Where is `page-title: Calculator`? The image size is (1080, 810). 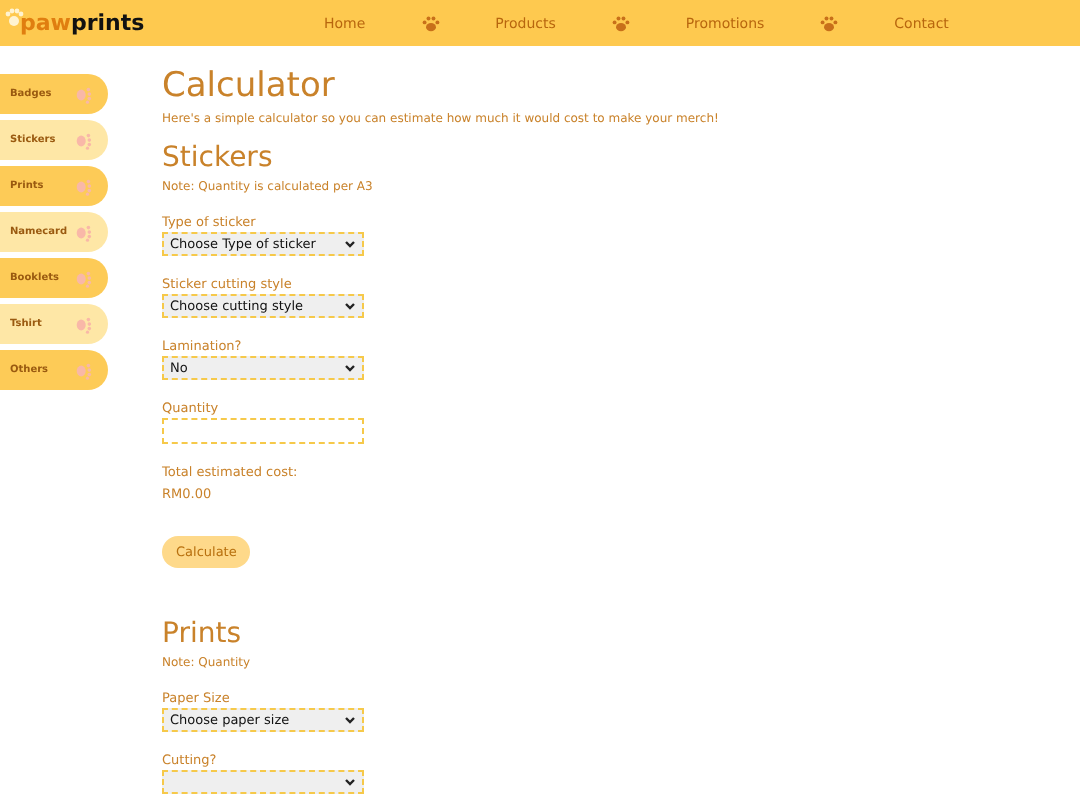
page-title: Calculator is located at coordinates (249, 86).